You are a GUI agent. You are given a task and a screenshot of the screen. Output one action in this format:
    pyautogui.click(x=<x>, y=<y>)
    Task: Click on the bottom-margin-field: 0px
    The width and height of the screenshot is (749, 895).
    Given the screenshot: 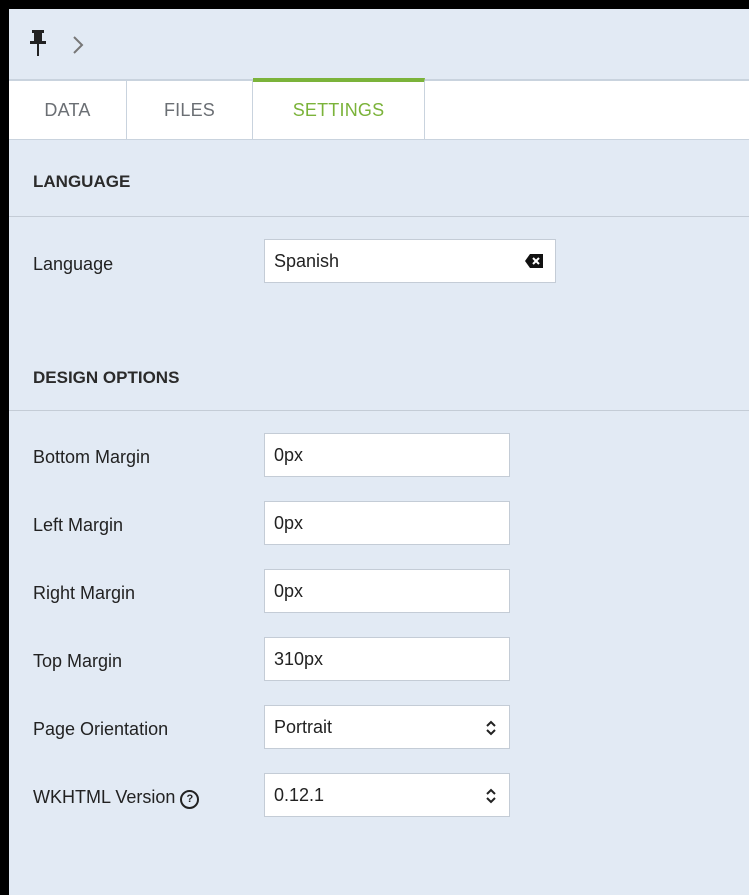 What is the action you would take?
    pyautogui.click(x=387, y=455)
    